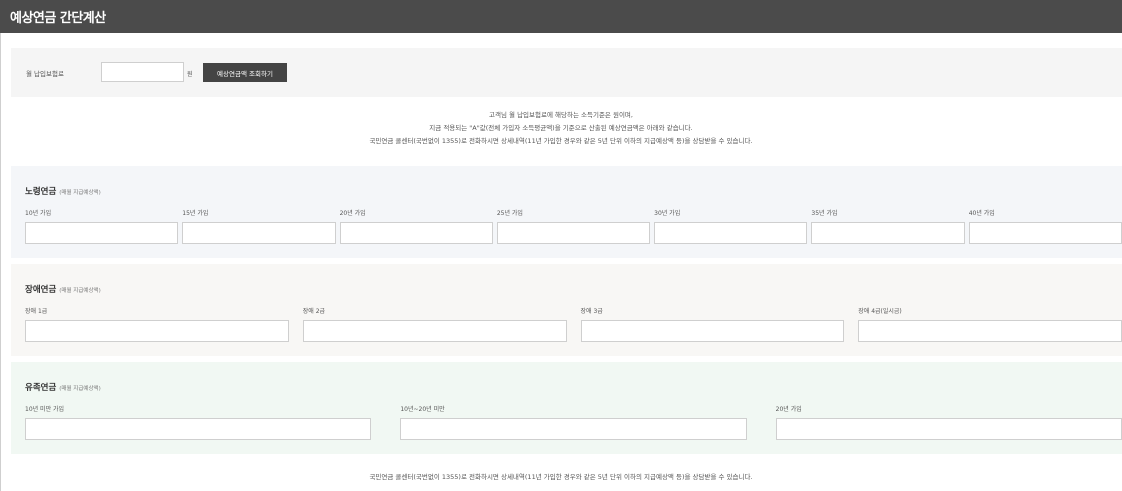 This screenshot has height=491, width=1122. What do you see at coordinates (41, 290) in the screenshot?
I see `section-title-text: 장애연금` at bounding box center [41, 290].